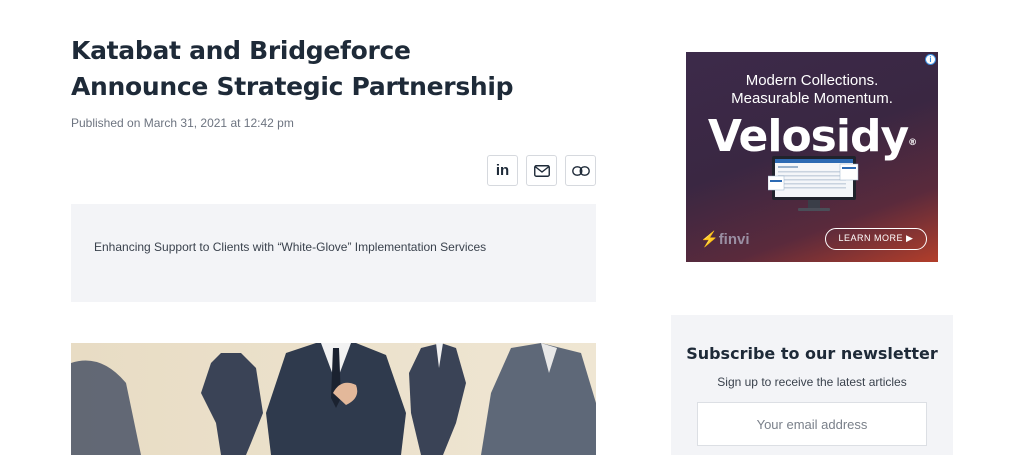  I want to click on mail-icon, so click(541, 170).